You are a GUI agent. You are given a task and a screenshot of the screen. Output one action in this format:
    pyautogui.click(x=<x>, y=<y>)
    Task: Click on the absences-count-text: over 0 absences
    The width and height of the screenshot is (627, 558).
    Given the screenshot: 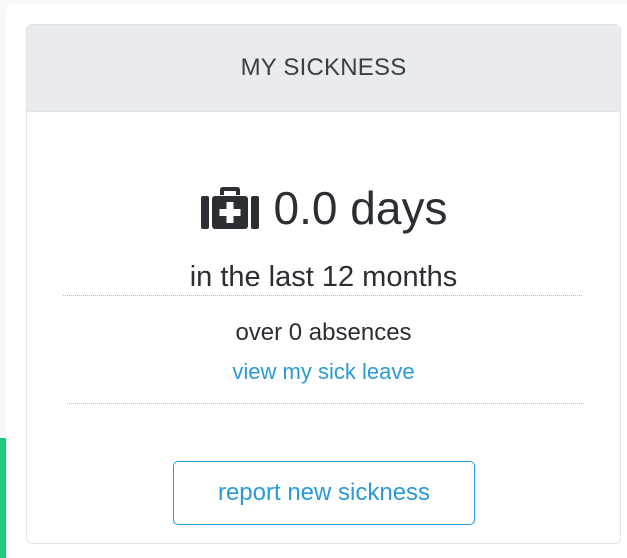 What is the action you would take?
    pyautogui.click(x=323, y=332)
    